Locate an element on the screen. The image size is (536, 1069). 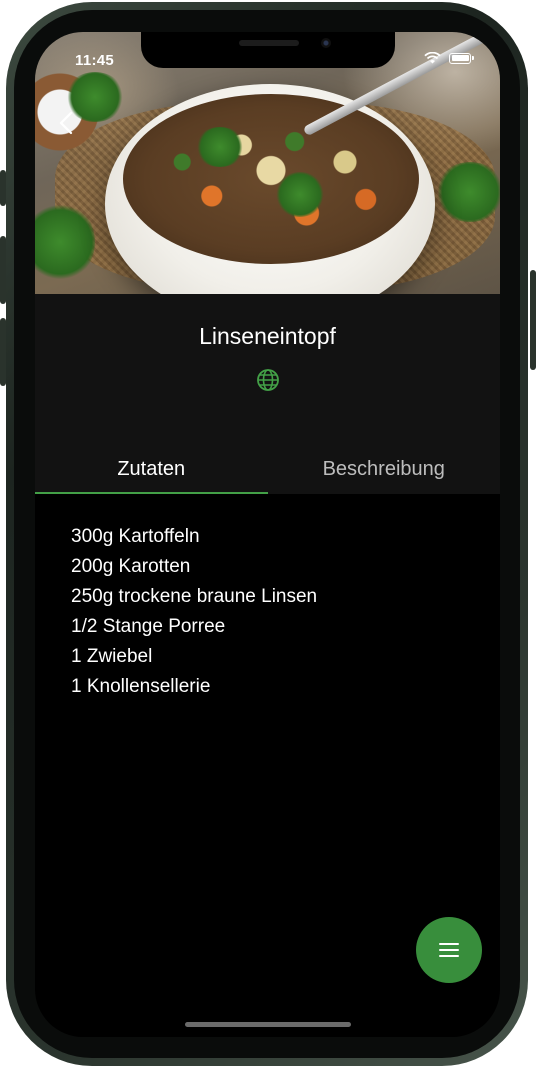
globe-icon is located at coordinates (268, 380).